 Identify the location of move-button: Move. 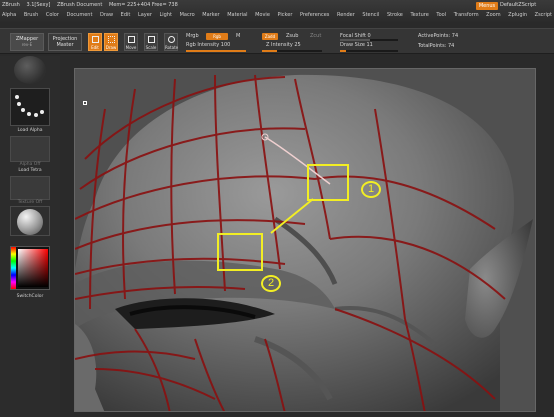
(131, 42).